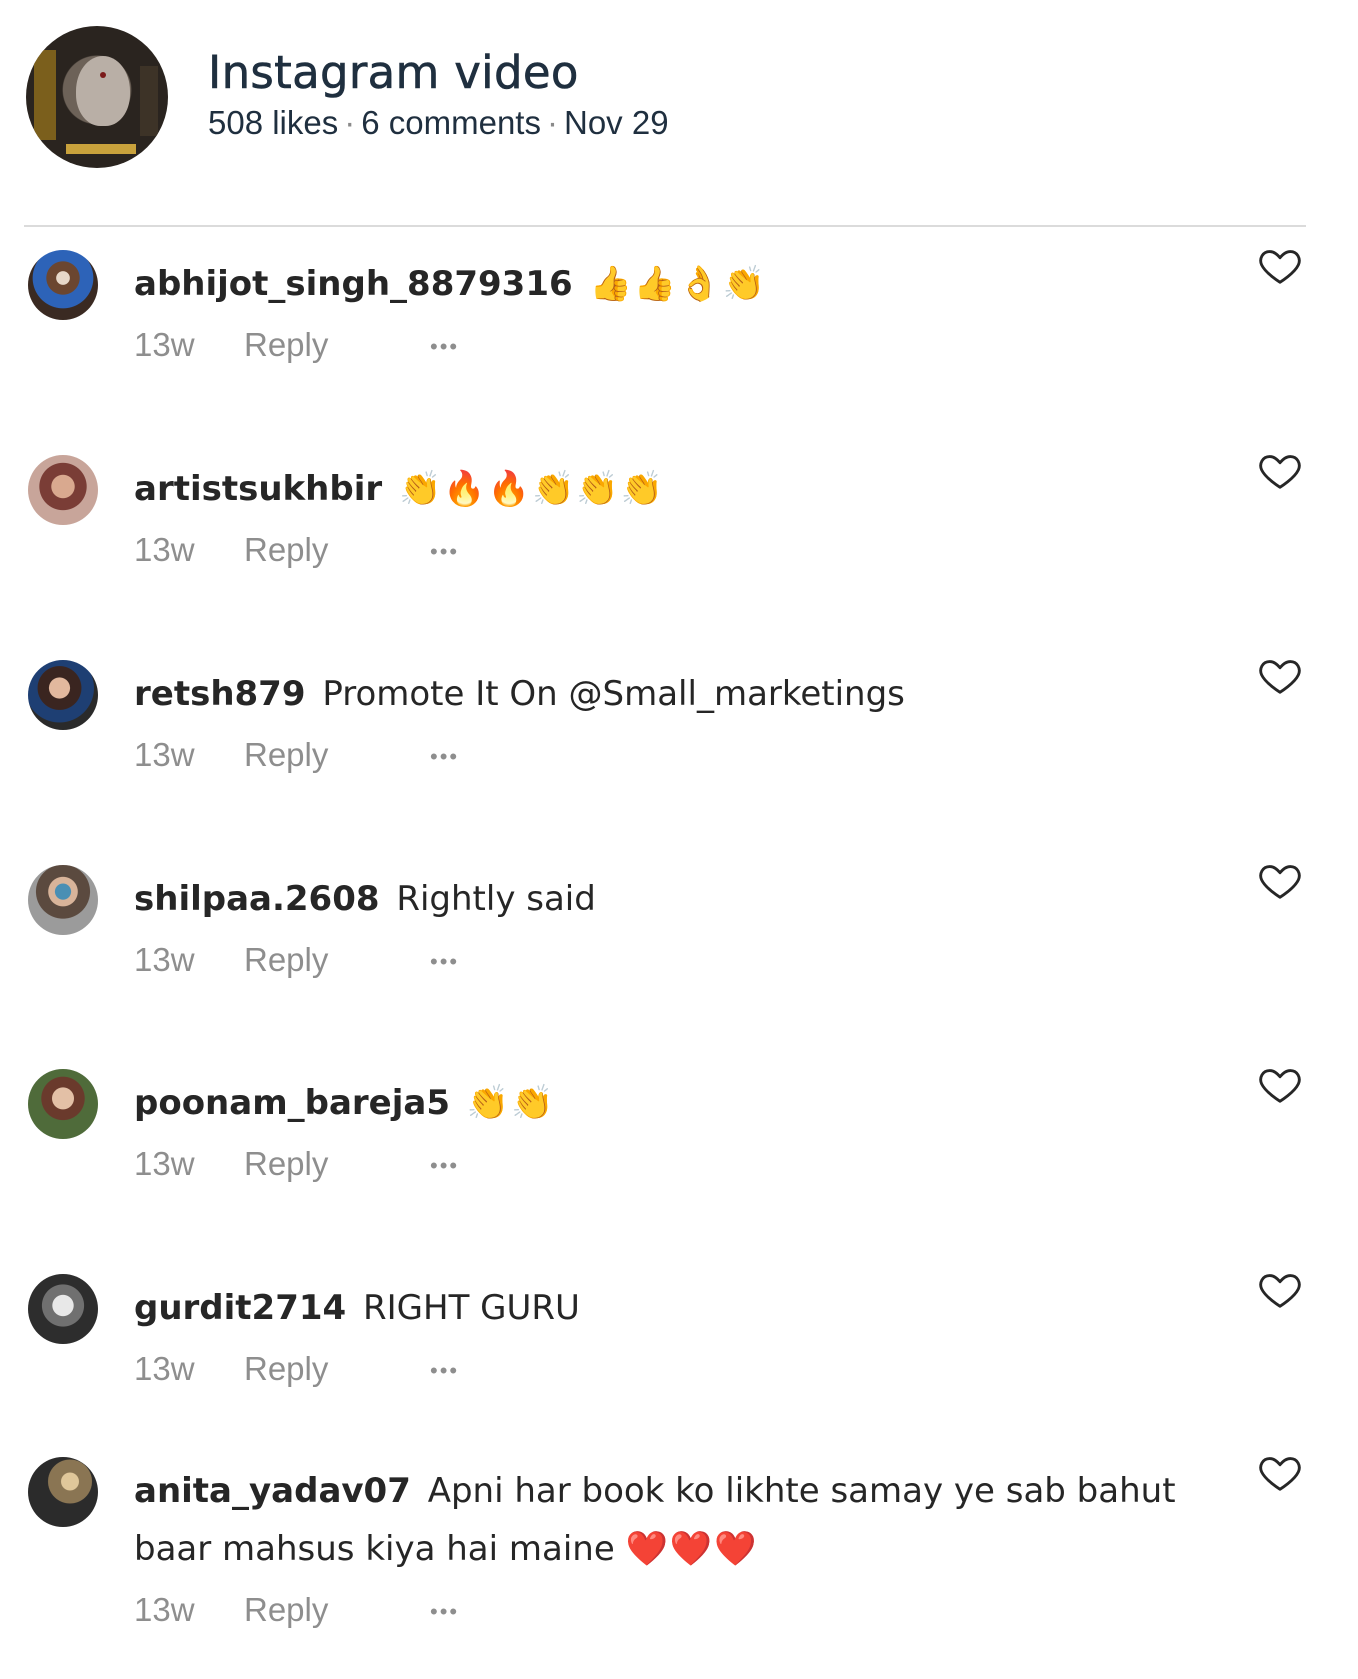 The height and width of the screenshot is (1679, 1358). I want to click on comment-username: retsh879, so click(220, 694).